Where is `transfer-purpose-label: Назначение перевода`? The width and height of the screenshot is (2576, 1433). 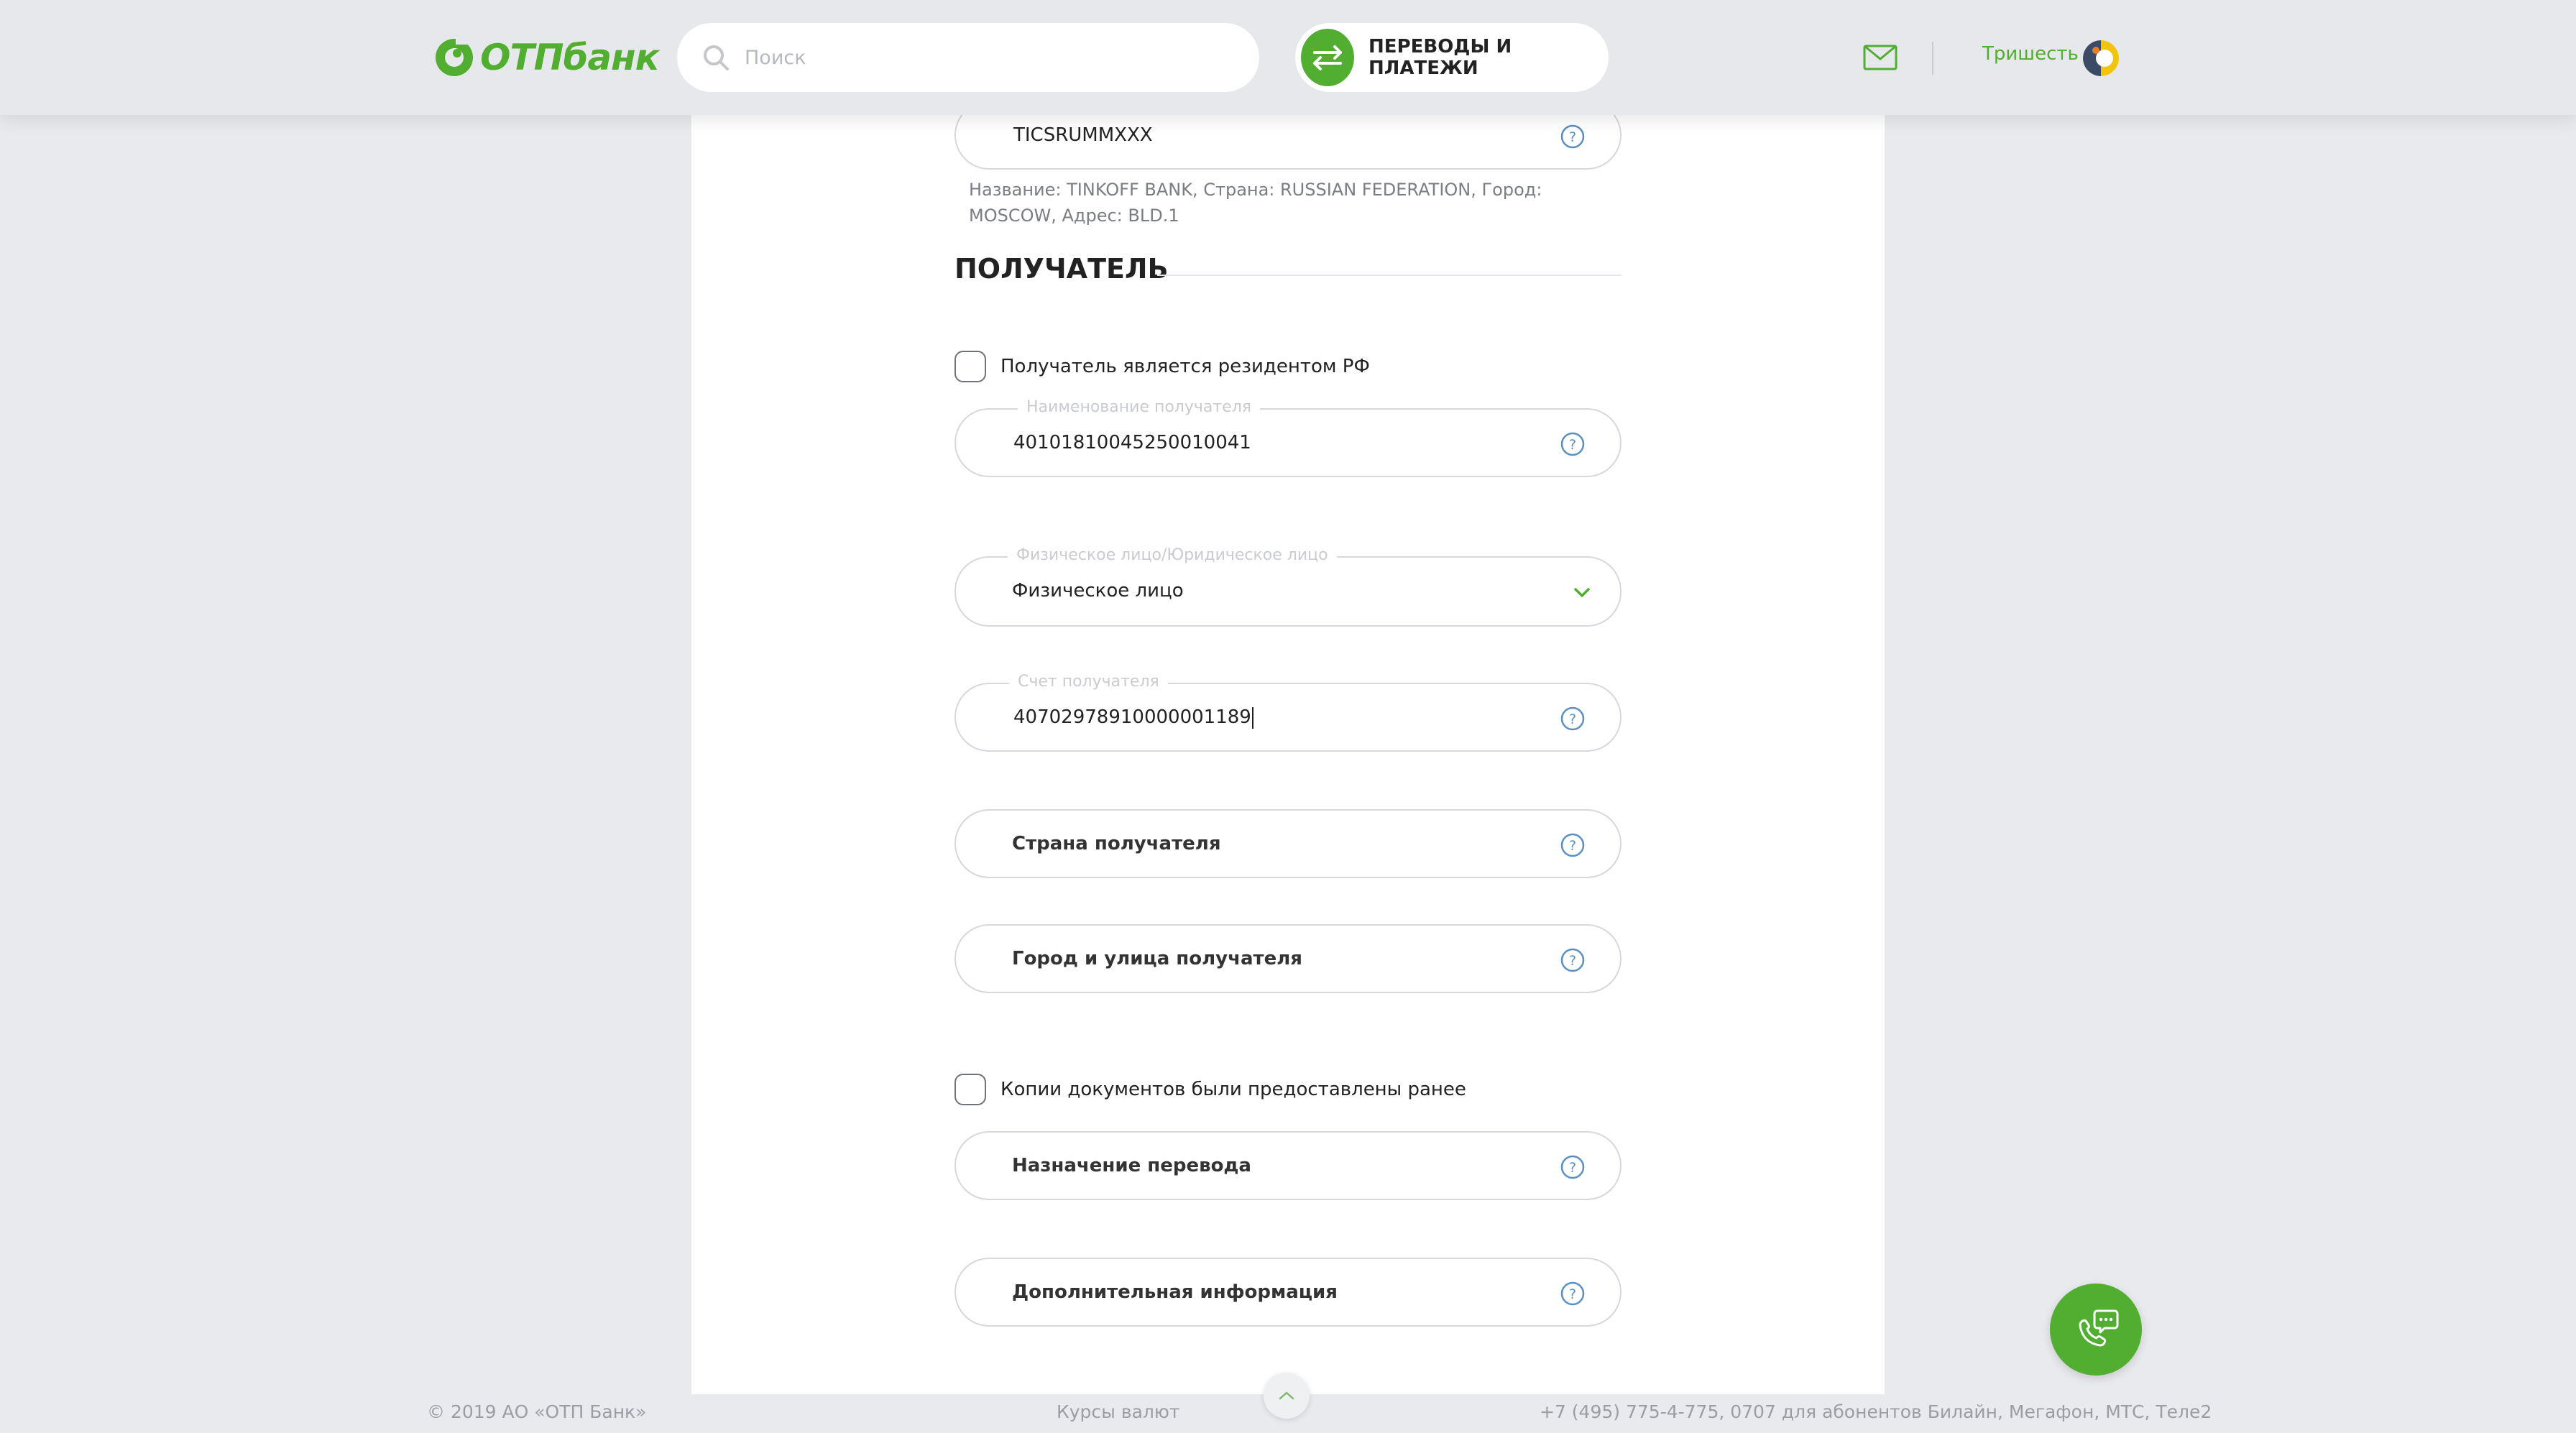
transfer-purpose-label: Назначение перевода is located at coordinates (1131, 1165).